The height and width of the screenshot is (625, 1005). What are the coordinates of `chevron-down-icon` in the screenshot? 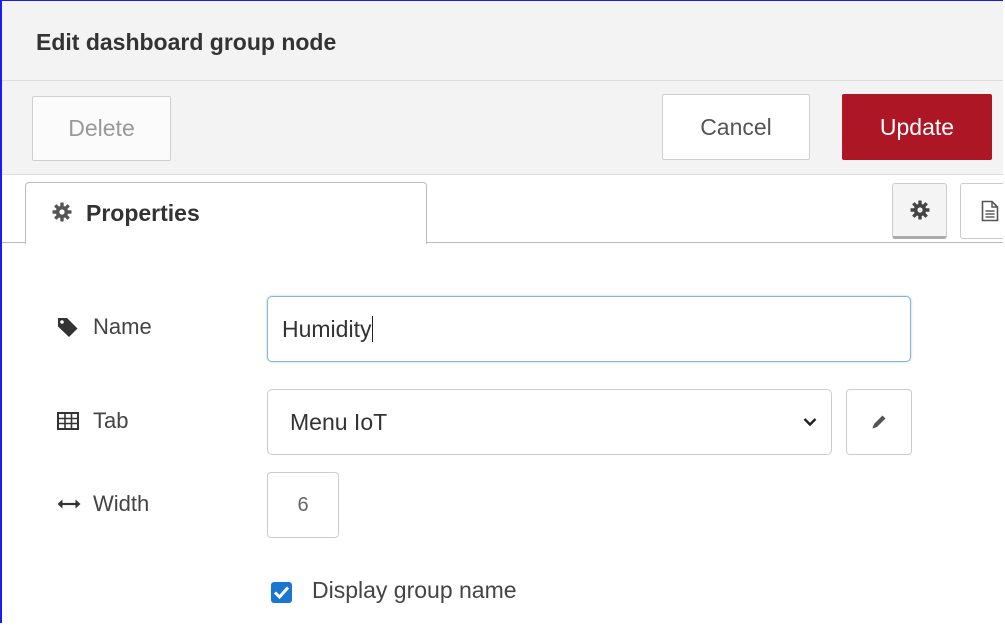 It's located at (810, 422).